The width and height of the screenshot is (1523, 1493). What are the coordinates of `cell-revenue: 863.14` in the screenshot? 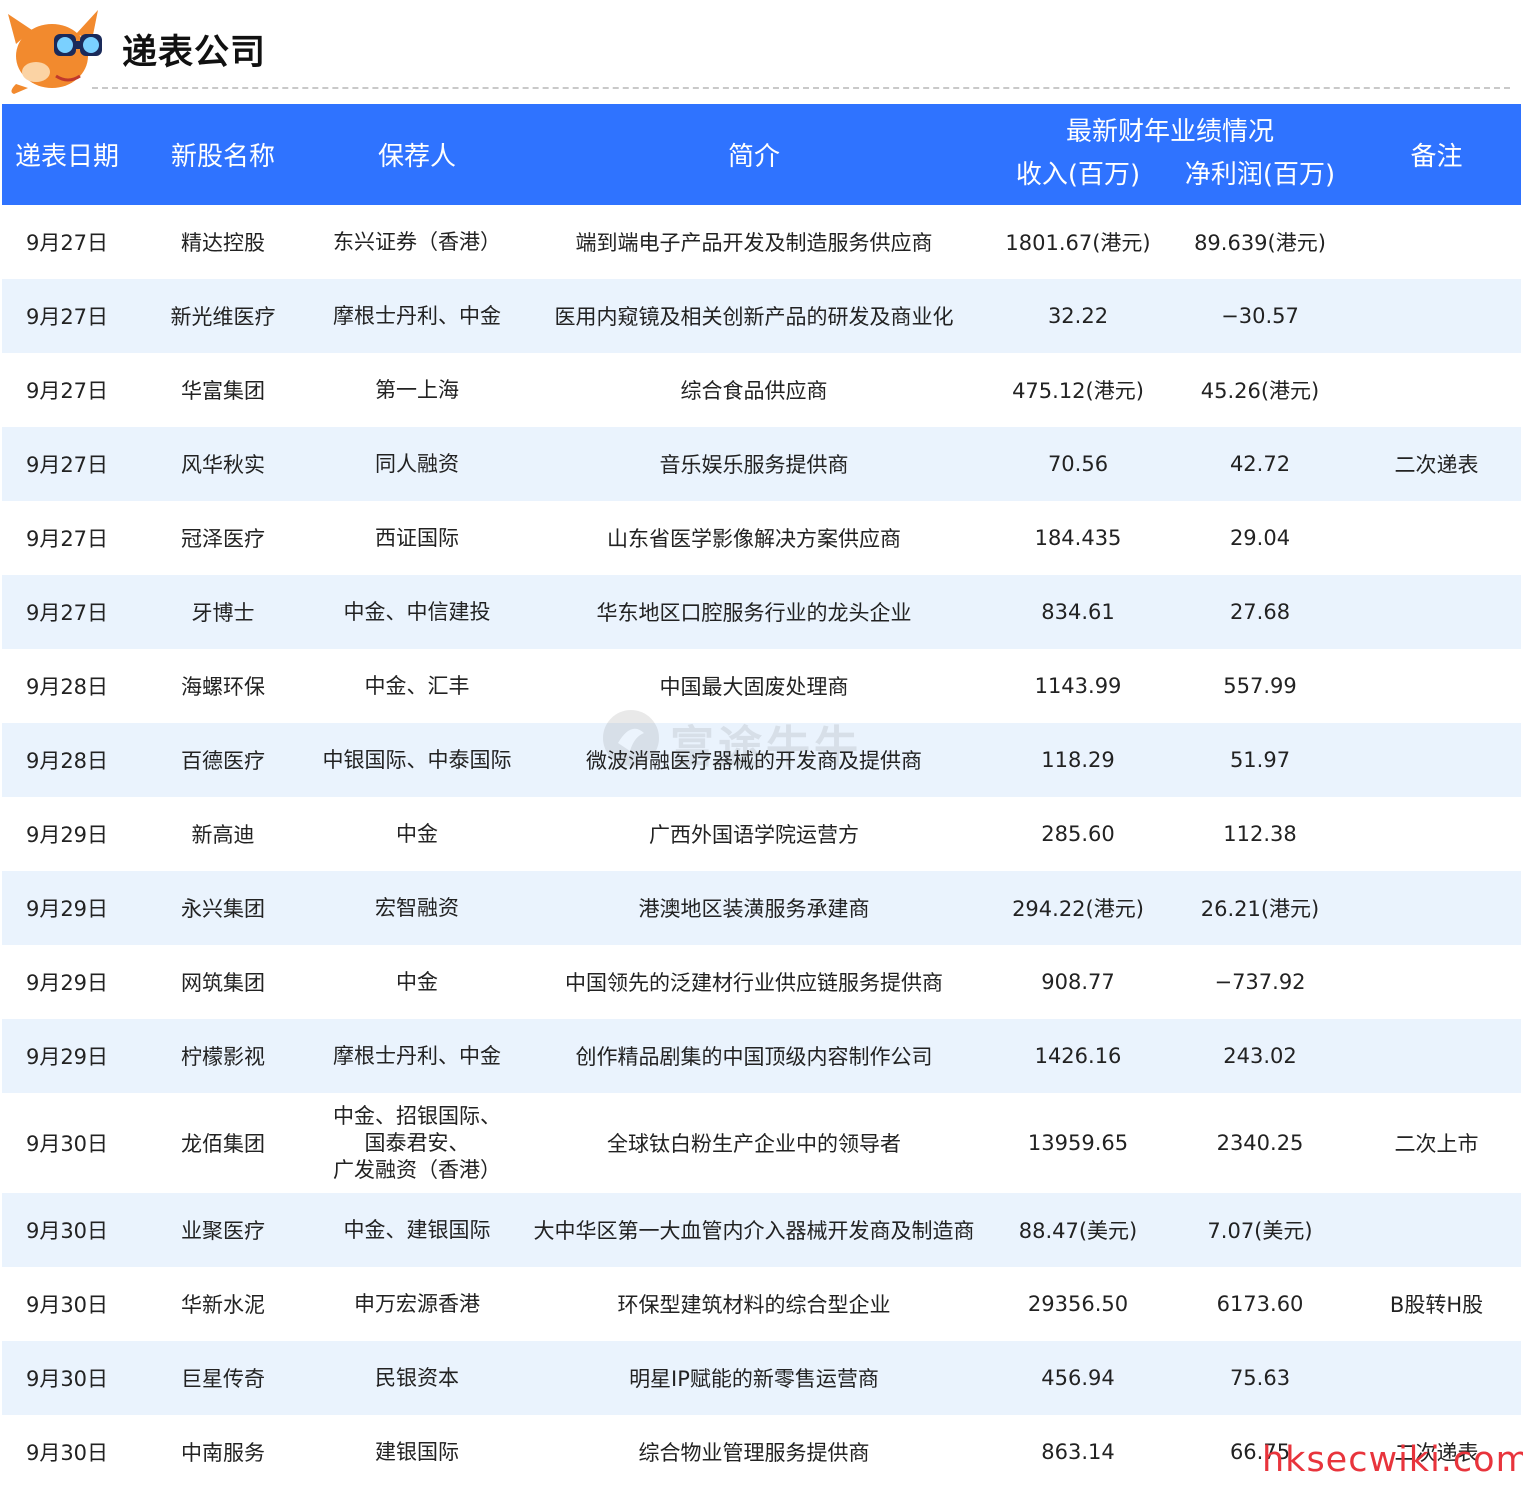 It's located at (1078, 1452).